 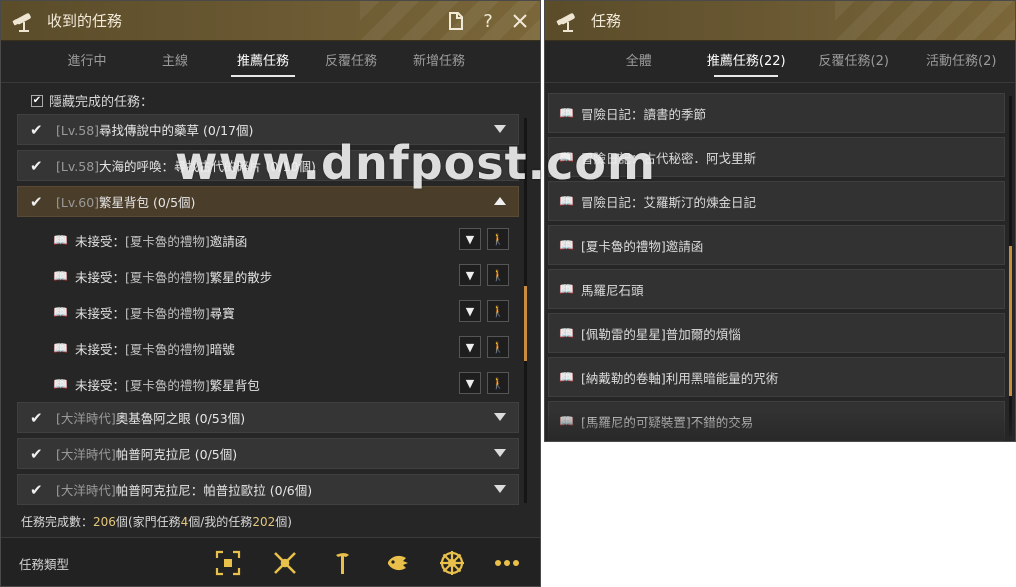 What do you see at coordinates (155, 312) in the screenshot?
I see `sub-quest-text: 未接受：[夏卡魯的禮物]尋寶` at bounding box center [155, 312].